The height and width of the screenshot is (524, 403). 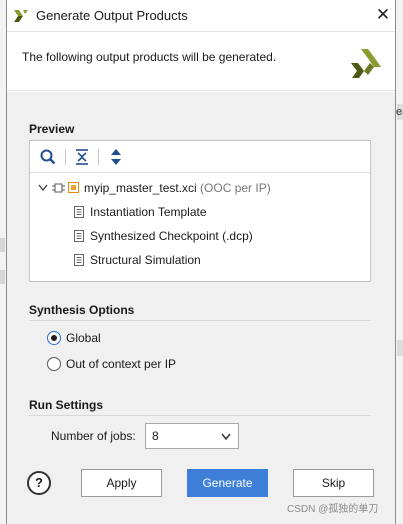 What do you see at coordinates (54, 364) in the screenshot?
I see `radio-out-of-context` at bounding box center [54, 364].